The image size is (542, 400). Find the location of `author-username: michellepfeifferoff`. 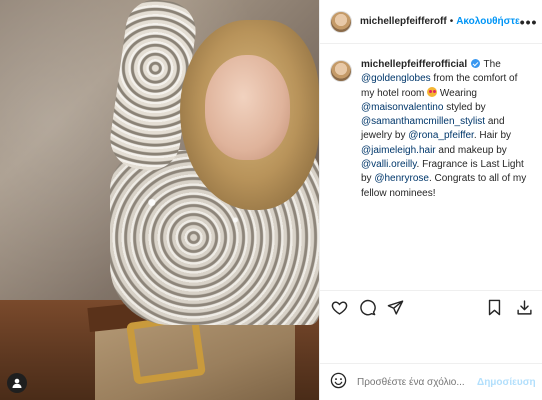

author-username: michellepfeifferoff is located at coordinates (403, 21).